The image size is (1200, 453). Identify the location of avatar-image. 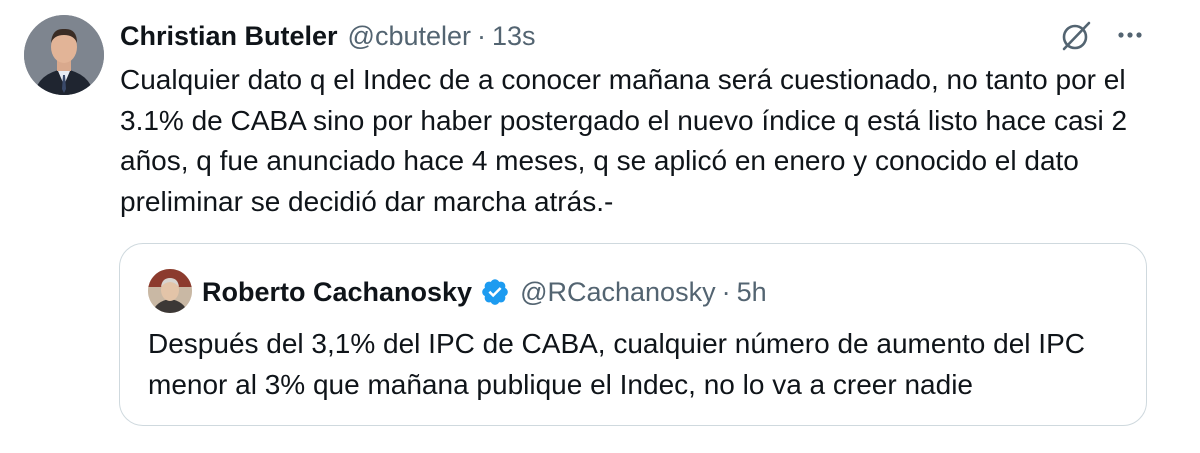
(64, 55).